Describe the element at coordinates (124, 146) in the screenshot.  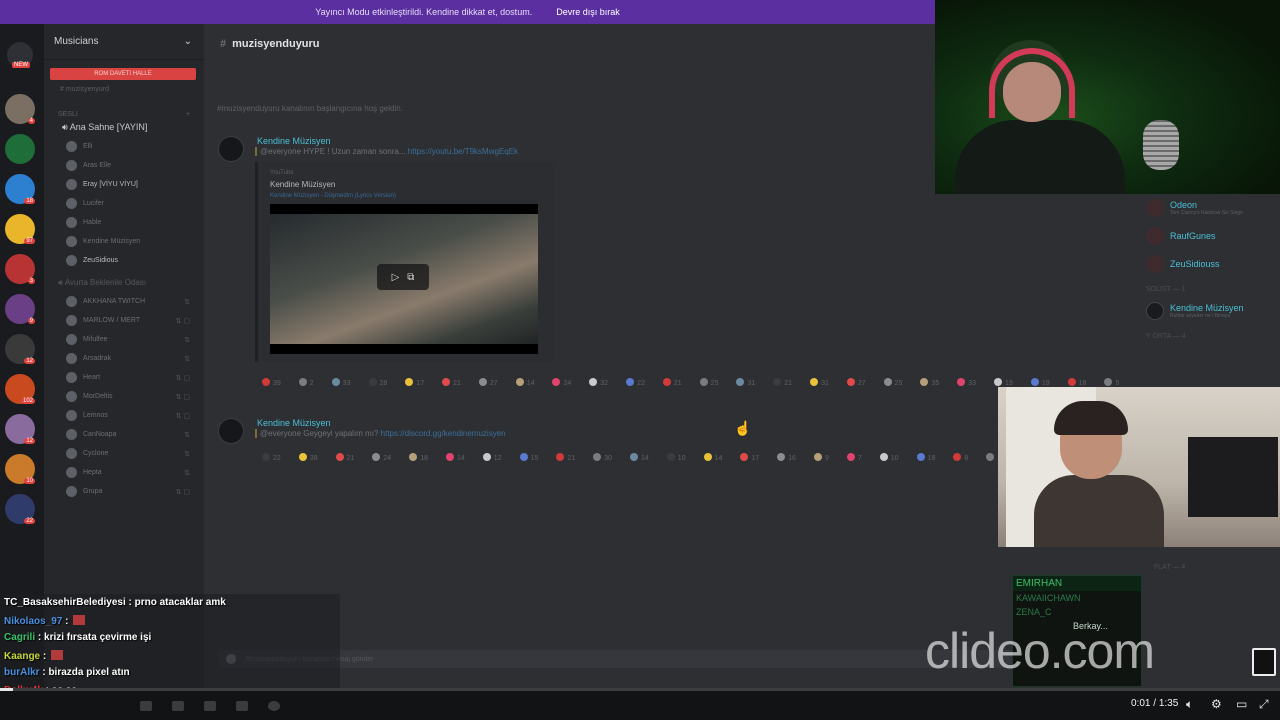
I see `voice-member: Elli` at that location.